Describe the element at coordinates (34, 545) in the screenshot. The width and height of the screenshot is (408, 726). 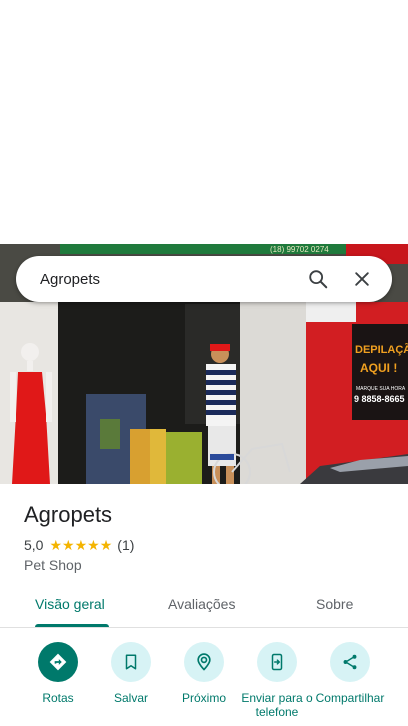
I see `rating-value: 5,0` at that location.